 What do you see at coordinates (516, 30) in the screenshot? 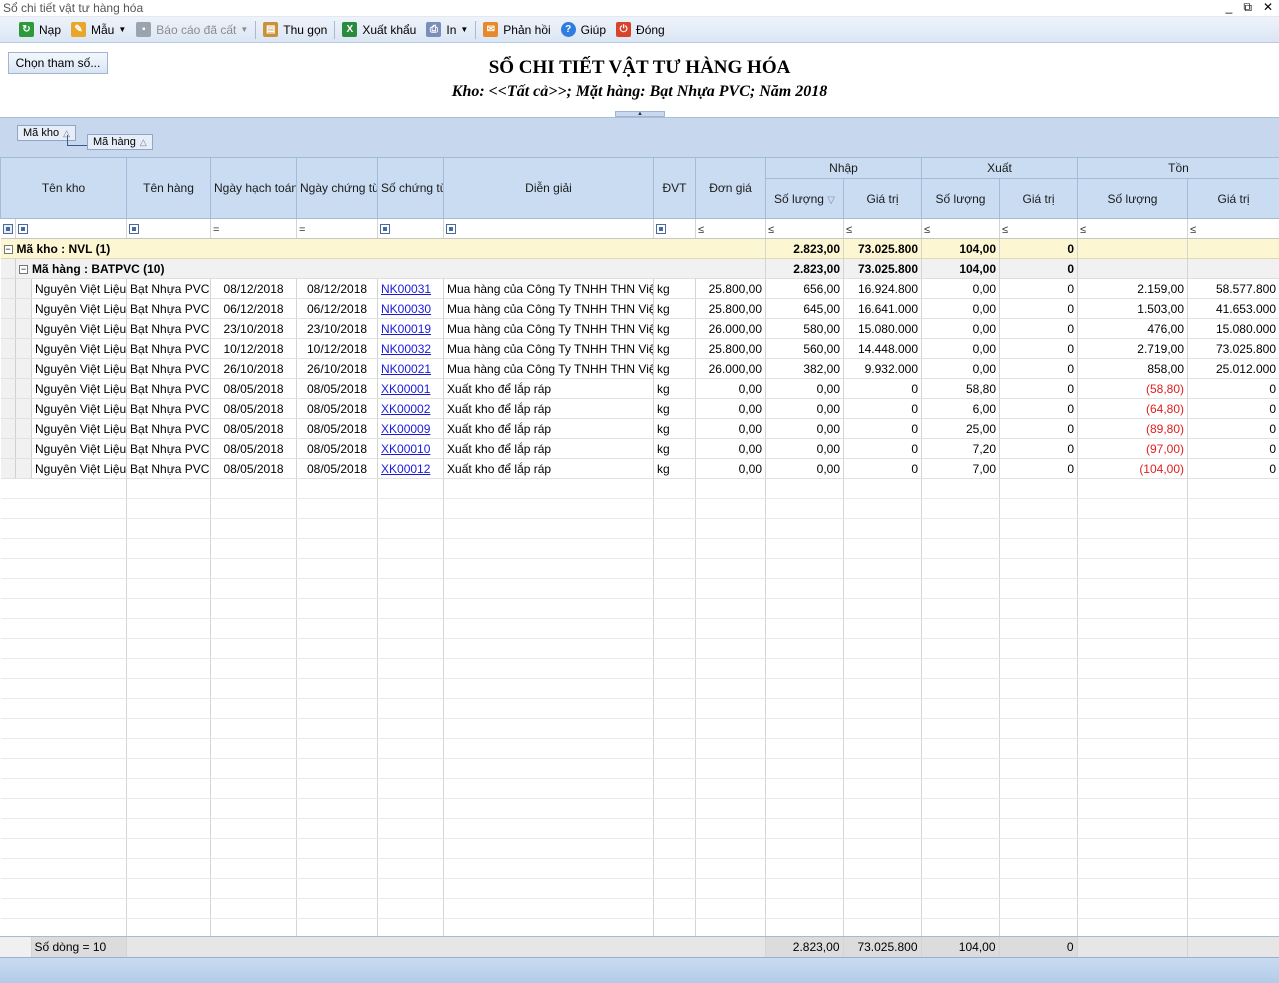
I see `feedback-button: ✉ Phản hồi` at bounding box center [516, 30].